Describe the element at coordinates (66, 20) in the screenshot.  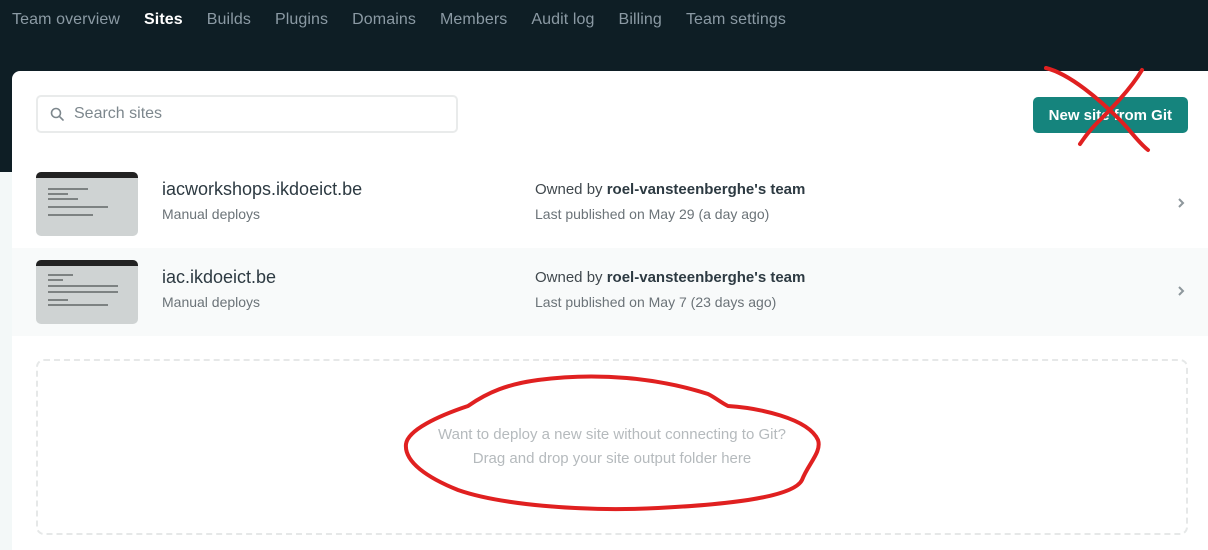
I see `nav-team-overview: Team overview` at that location.